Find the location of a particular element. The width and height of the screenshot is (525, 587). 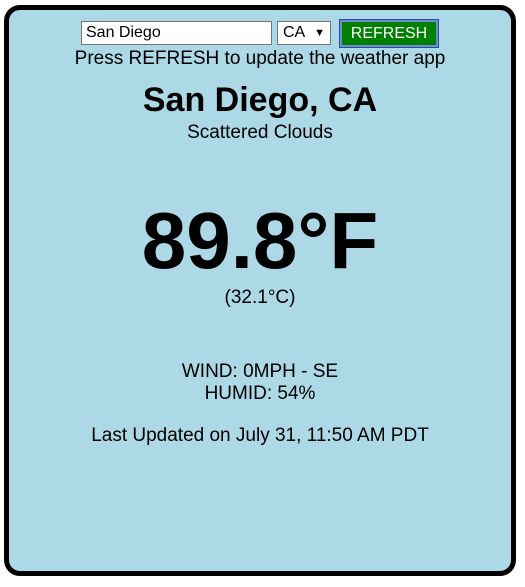

state-select: CA ▼ is located at coordinates (304, 33).